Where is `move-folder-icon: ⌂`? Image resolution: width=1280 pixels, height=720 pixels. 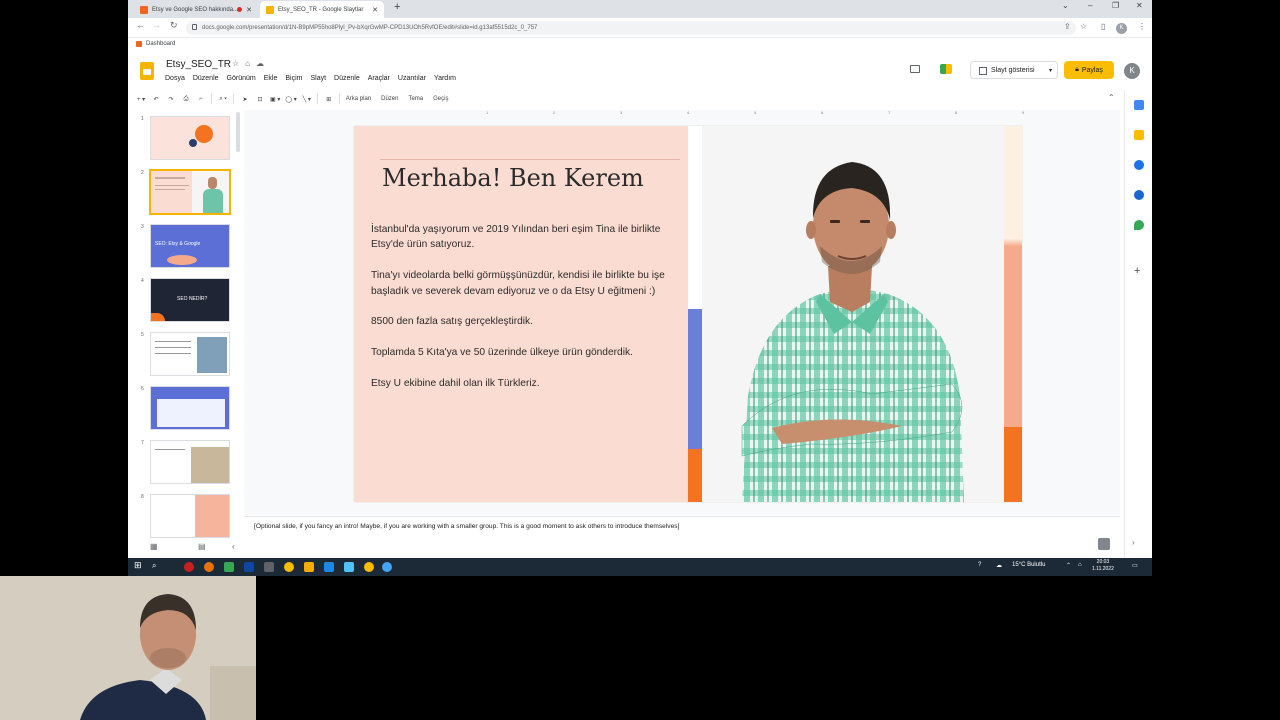 move-folder-icon: ⌂ is located at coordinates (247, 63).